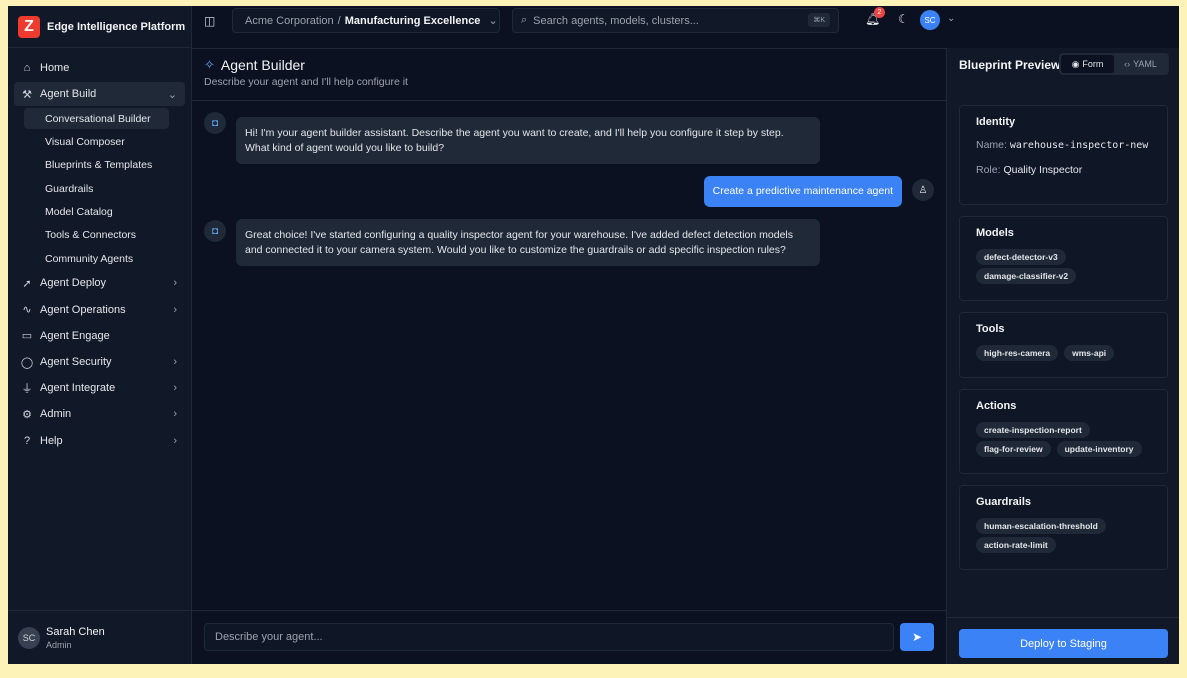 This screenshot has width=1187, height=678. I want to click on shortcut-hint: ⌘K, so click(819, 20).